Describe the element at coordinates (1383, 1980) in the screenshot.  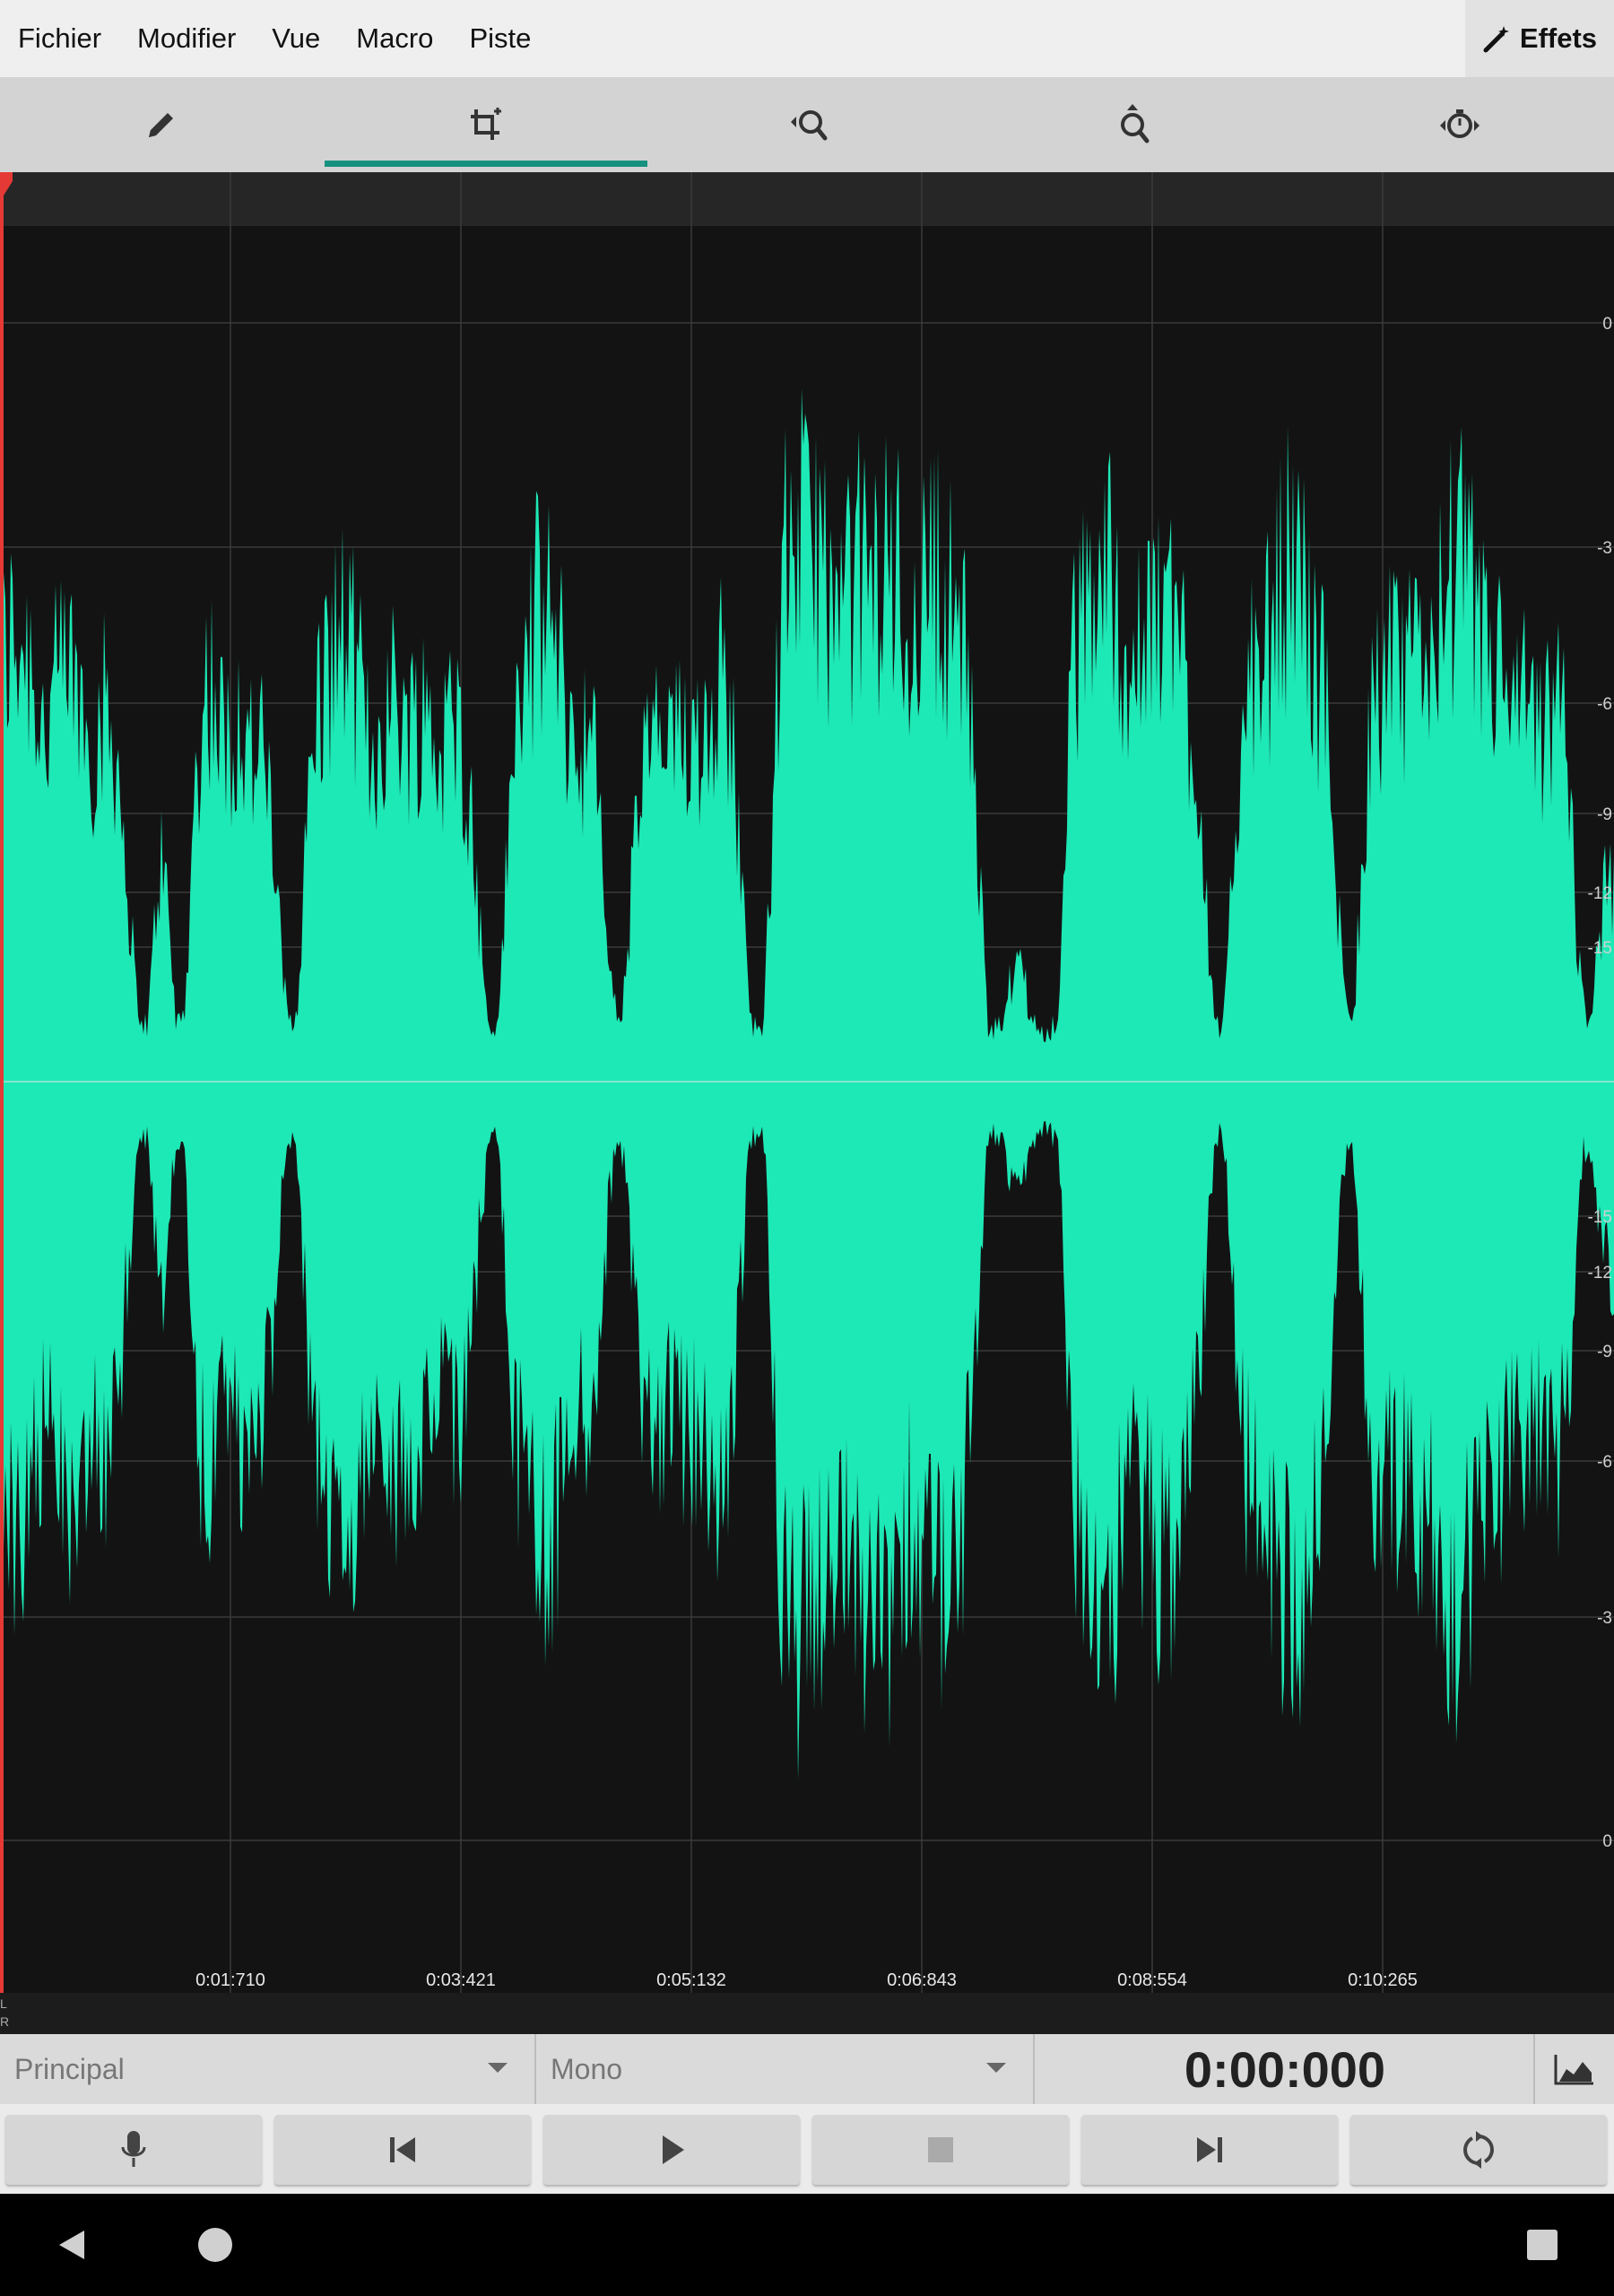
I see `time-tick-label: 0:10:265` at that location.